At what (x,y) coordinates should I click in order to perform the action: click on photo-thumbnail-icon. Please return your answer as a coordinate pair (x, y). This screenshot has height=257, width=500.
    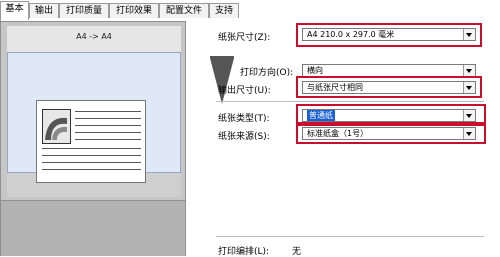
    Looking at the image, I should click on (56, 126).